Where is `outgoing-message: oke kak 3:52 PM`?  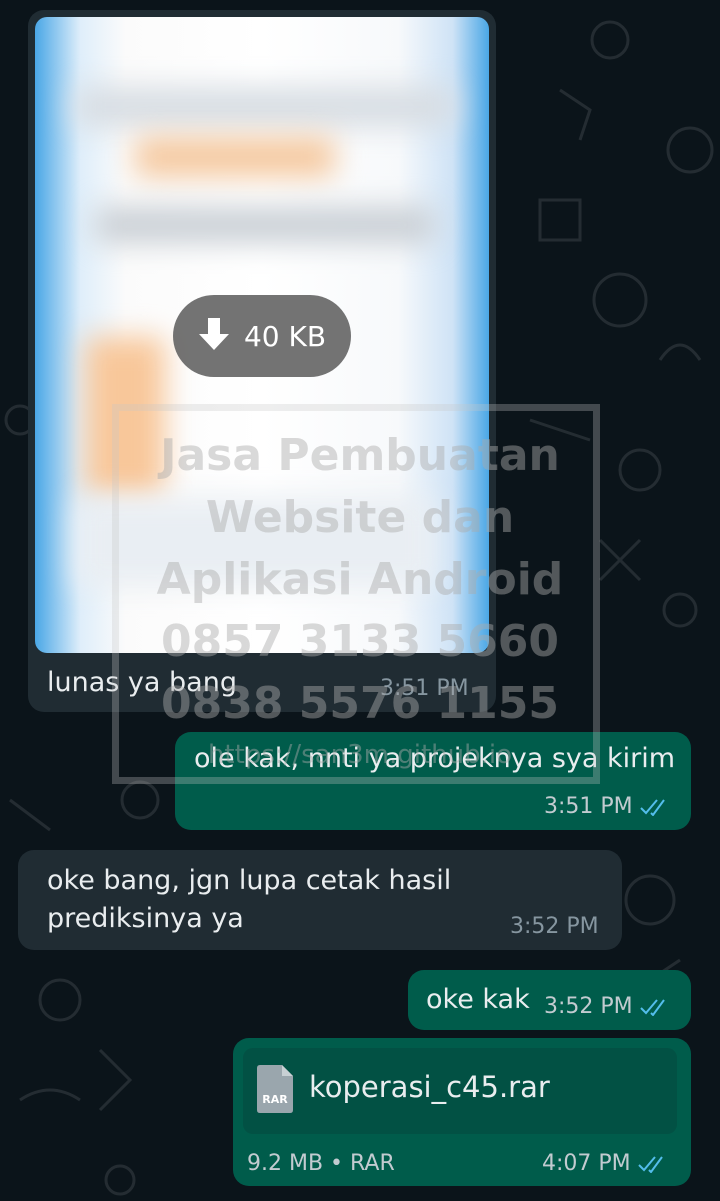
outgoing-message: oke kak 3:52 PM is located at coordinates (549, 1000).